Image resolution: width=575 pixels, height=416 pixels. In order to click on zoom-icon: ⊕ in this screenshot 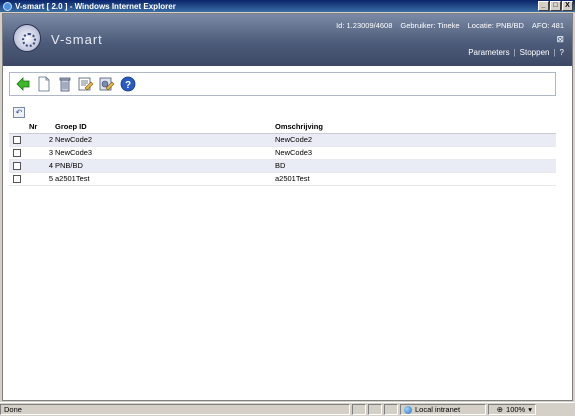, I will do `click(500, 409)`.